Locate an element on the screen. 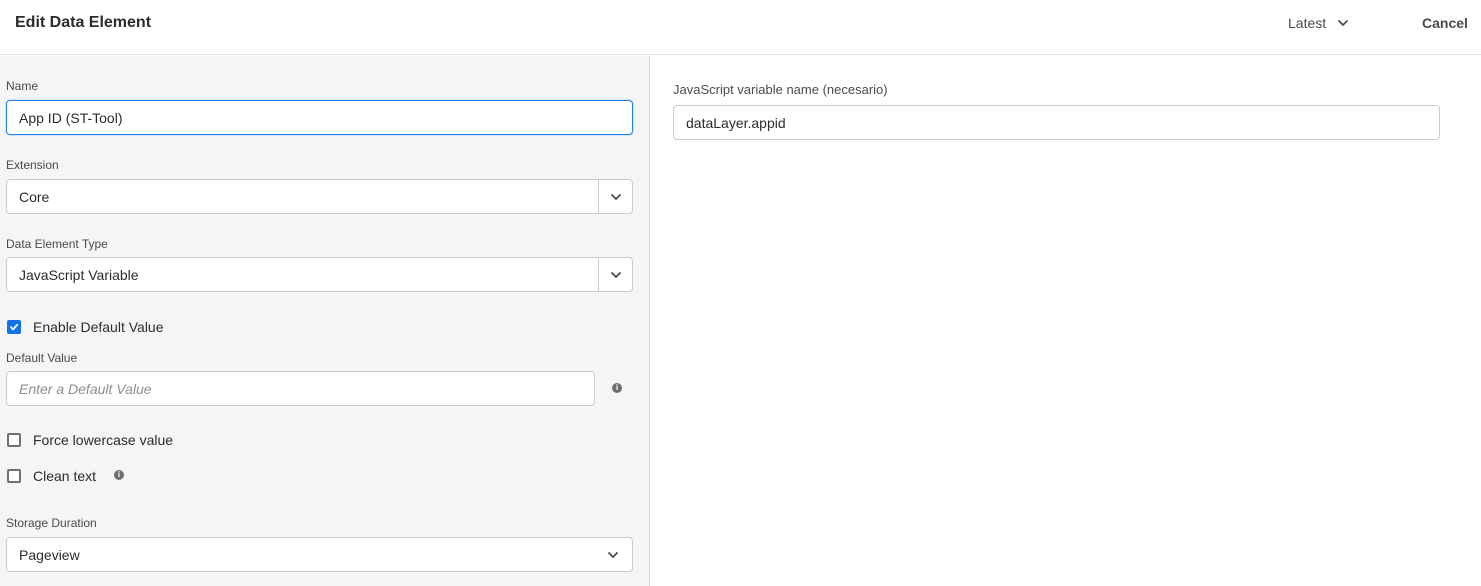  default-value-label: Default Value is located at coordinates (42, 358).